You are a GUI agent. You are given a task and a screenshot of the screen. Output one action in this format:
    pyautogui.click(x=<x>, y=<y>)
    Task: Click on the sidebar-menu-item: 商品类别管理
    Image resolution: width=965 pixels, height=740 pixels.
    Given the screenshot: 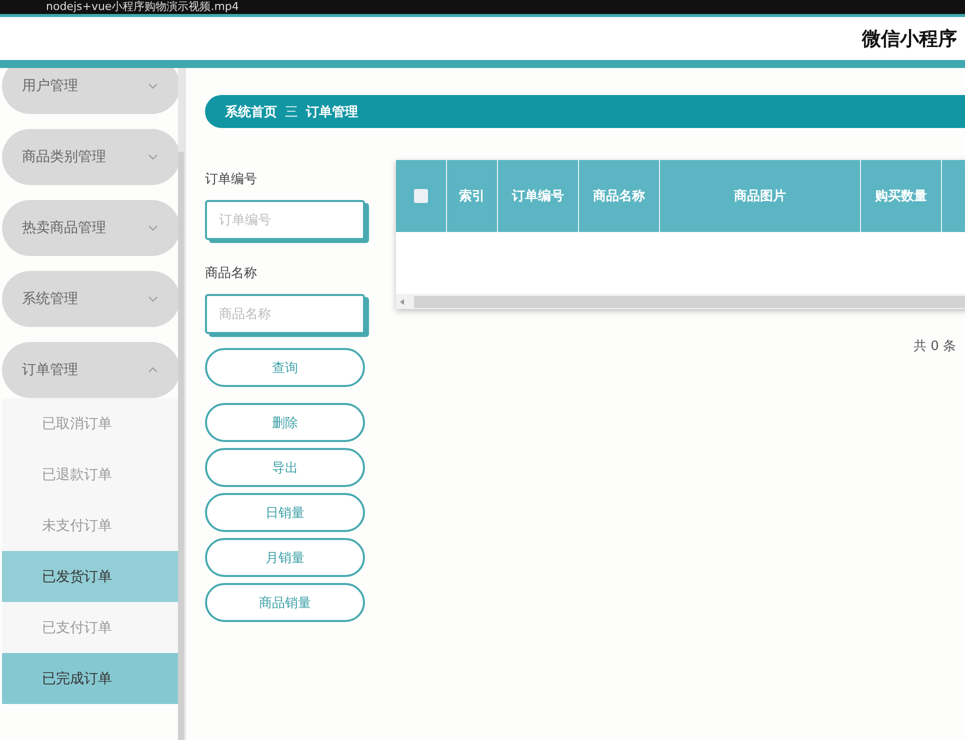 What is the action you would take?
    pyautogui.click(x=90, y=157)
    